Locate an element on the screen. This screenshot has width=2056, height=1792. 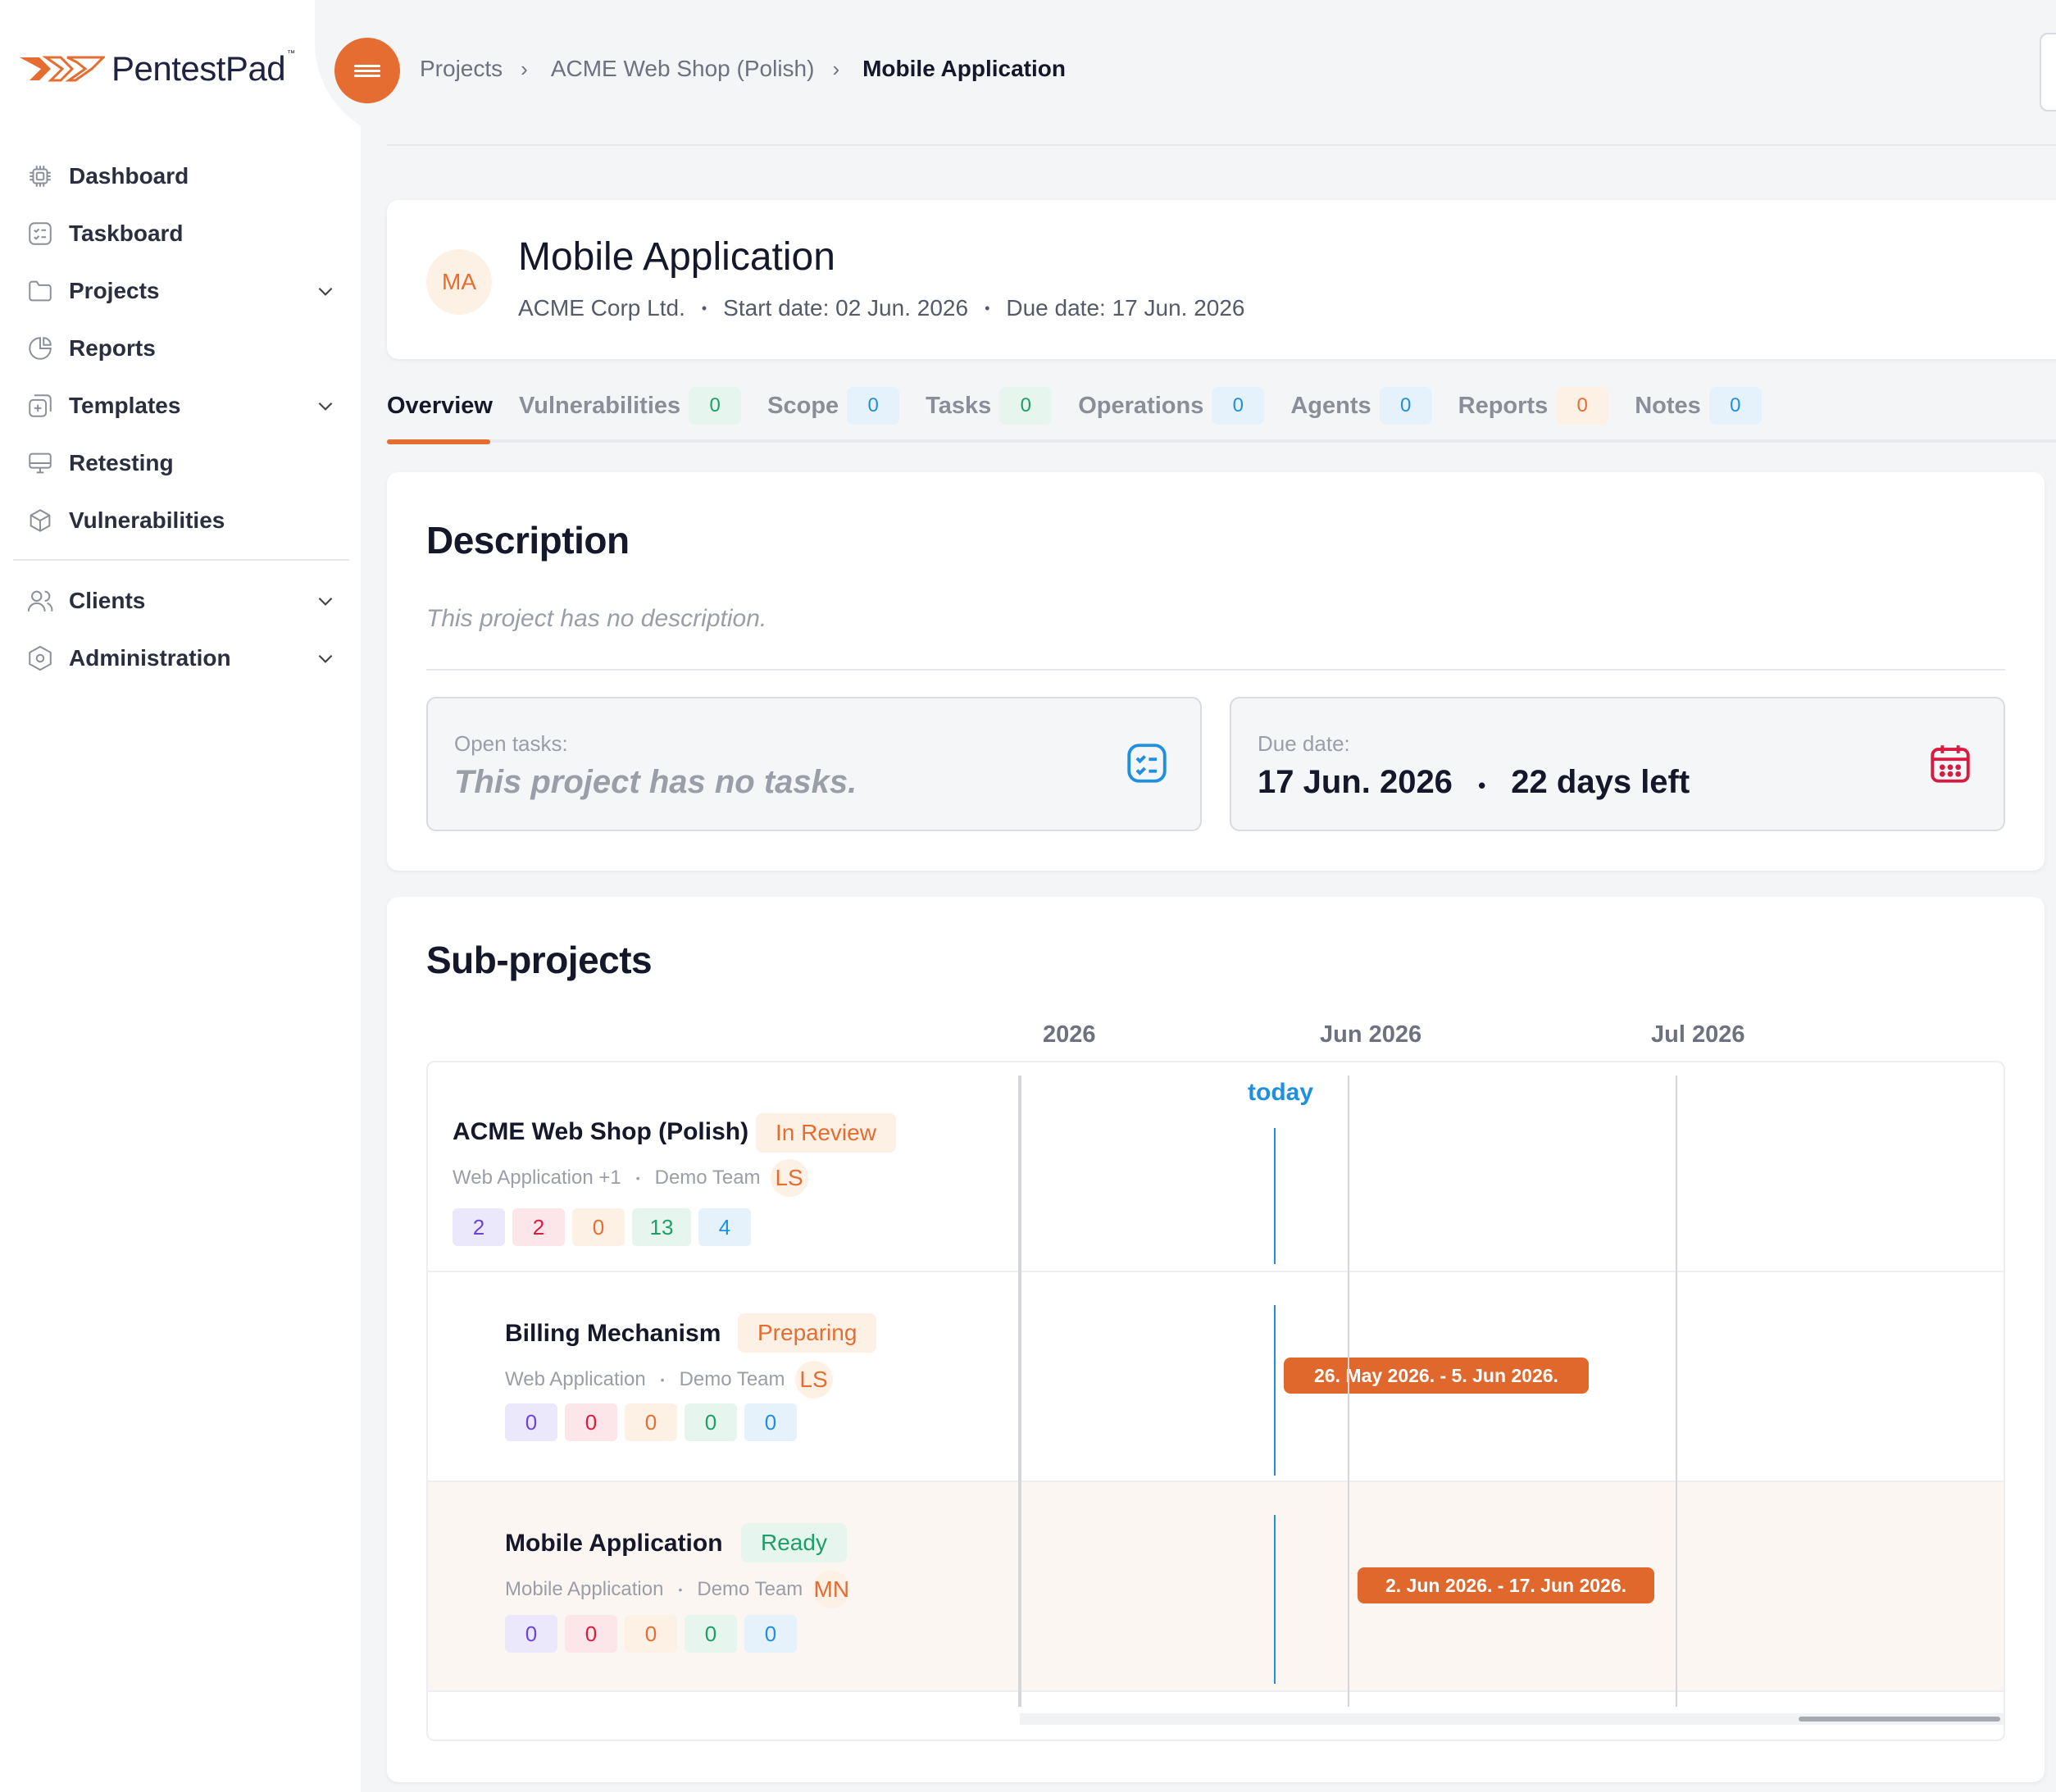
sidebar-item-retesting: Retesting is located at coordinates (181, 463).